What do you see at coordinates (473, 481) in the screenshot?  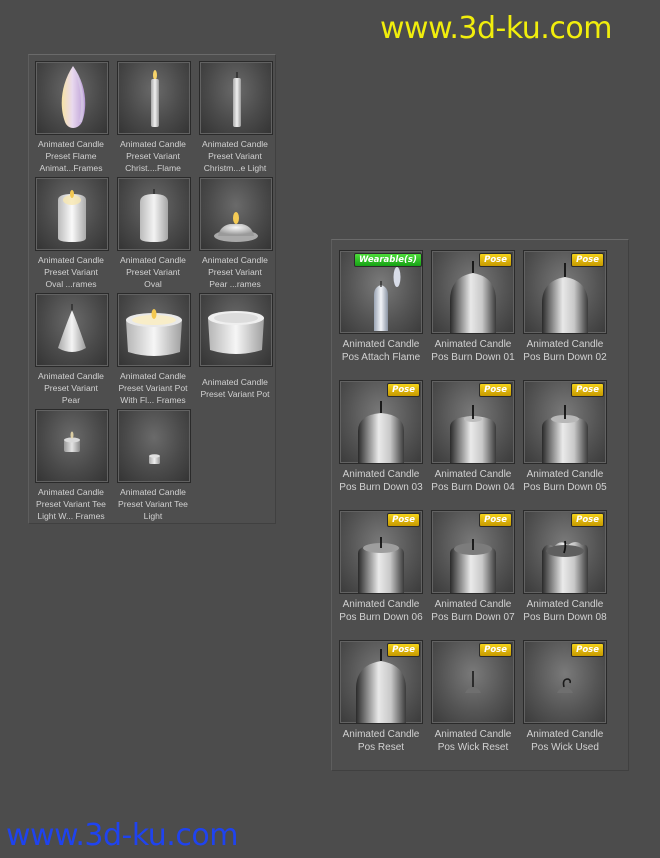 I see `pose-label: Animated Candle Pos Burn Down 04` at bounding box center [473, 481].